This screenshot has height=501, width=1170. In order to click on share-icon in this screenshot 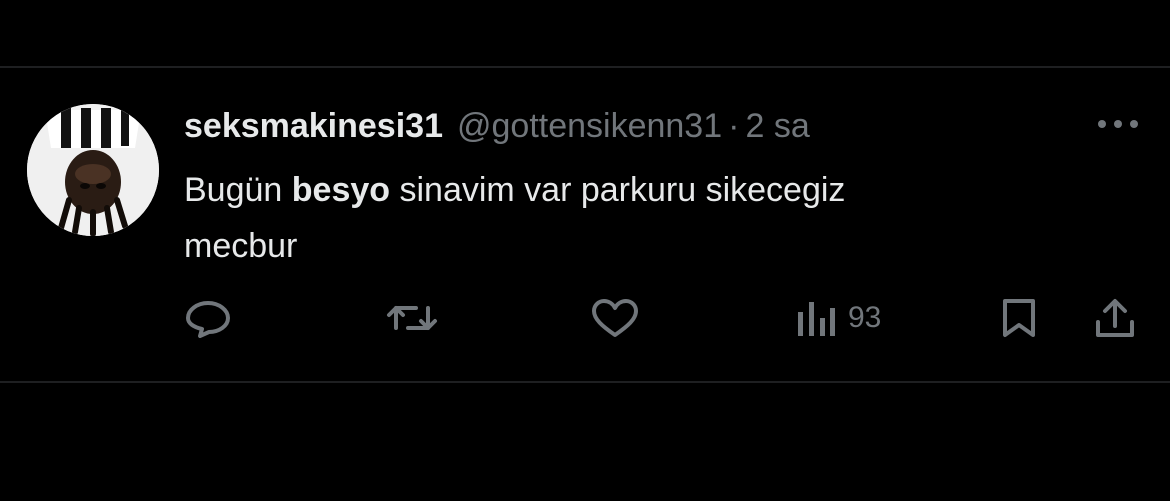, I will do `click(1115, 318)`.